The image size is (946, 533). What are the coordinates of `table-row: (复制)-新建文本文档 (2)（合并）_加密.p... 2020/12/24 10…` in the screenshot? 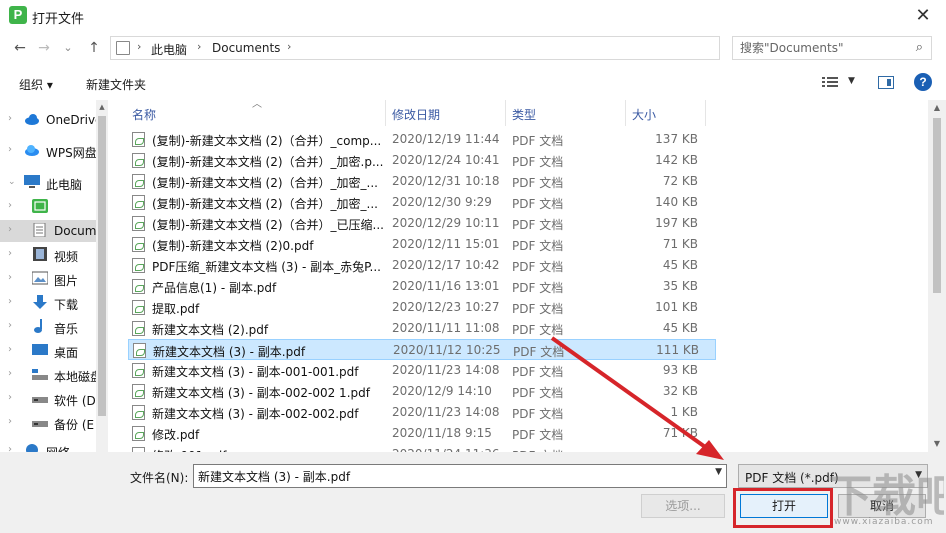 It's located at (422, 160).